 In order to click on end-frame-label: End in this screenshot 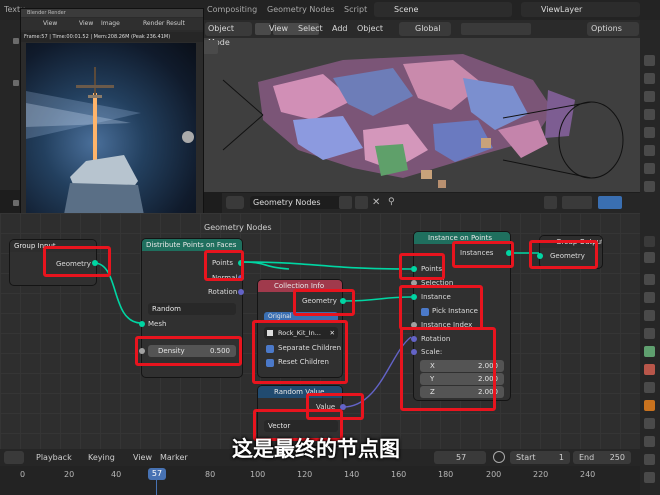, I will do `click(587, 457)`.